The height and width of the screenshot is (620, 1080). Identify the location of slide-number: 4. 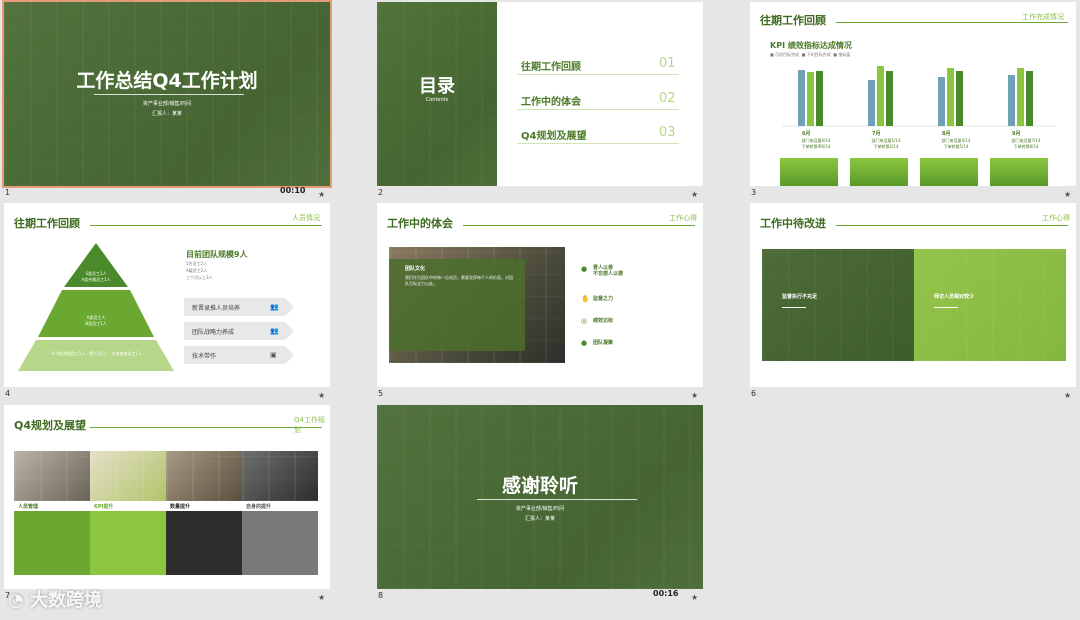
(8, 393).